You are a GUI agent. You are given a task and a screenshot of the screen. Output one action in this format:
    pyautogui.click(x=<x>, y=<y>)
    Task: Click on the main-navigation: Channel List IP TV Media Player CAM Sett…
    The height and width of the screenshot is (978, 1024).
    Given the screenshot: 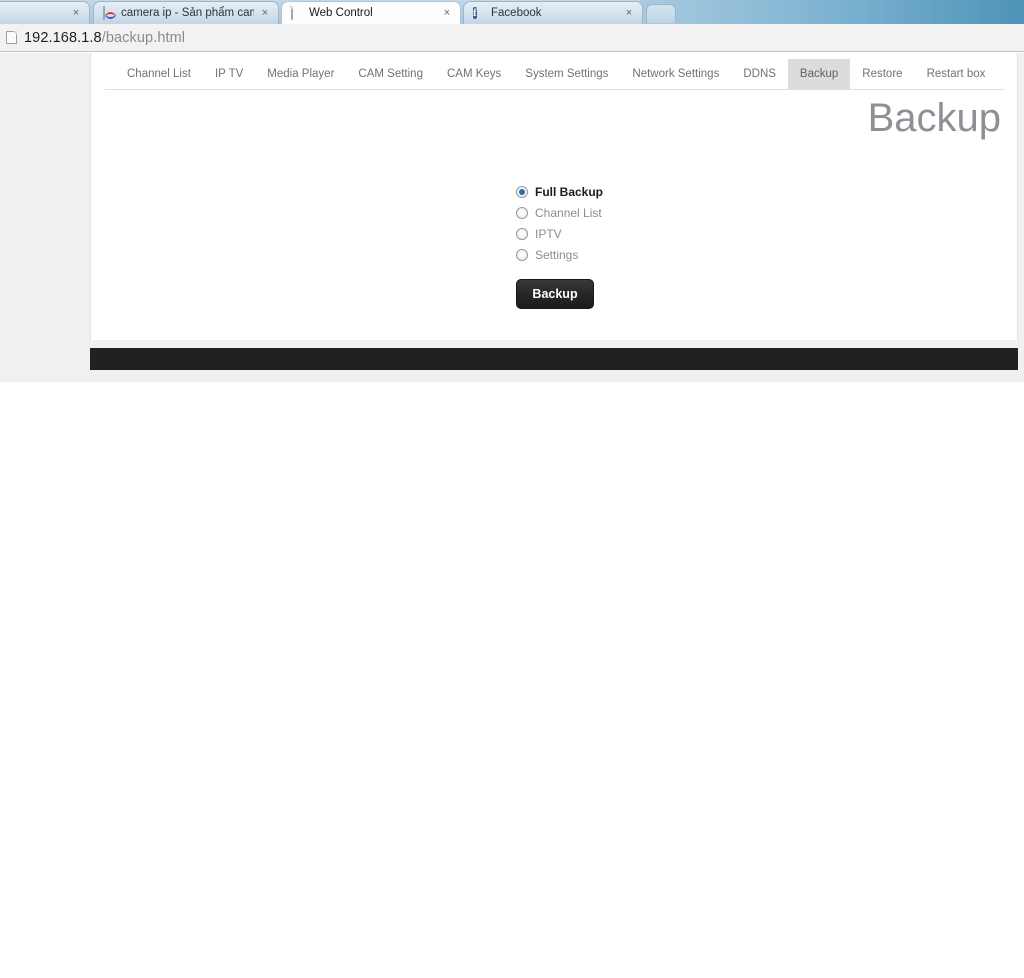 What is the action you would take?
    pyautogui.click(x=554, y=71)
    